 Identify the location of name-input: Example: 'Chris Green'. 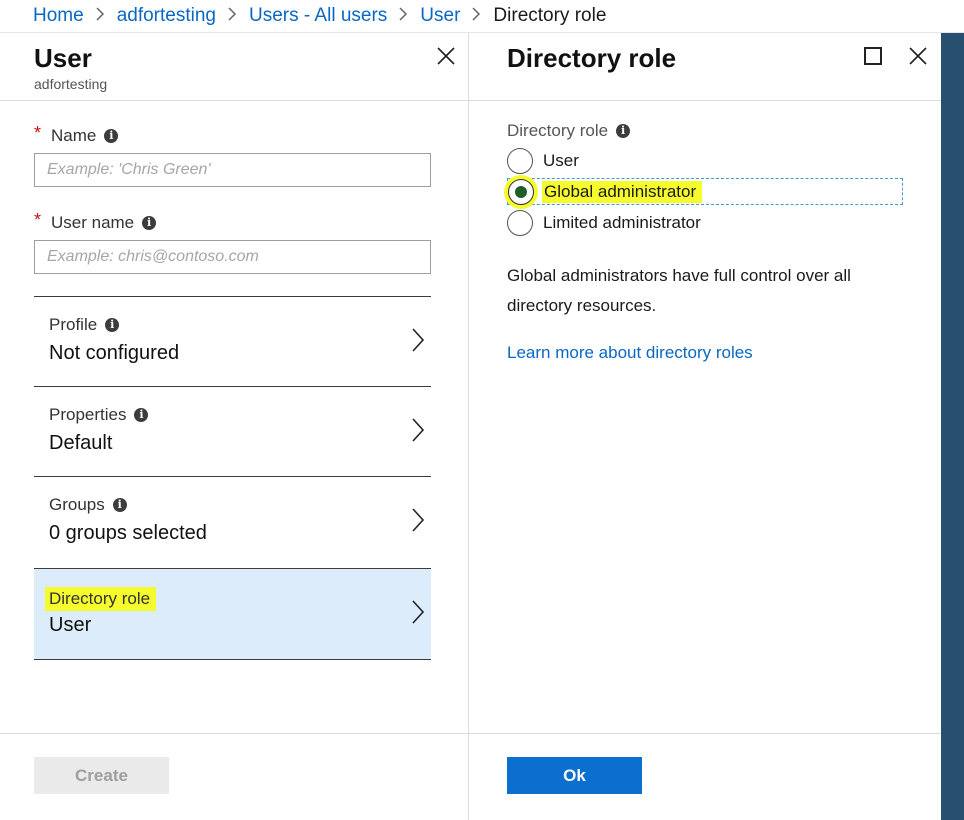
(232, 170).